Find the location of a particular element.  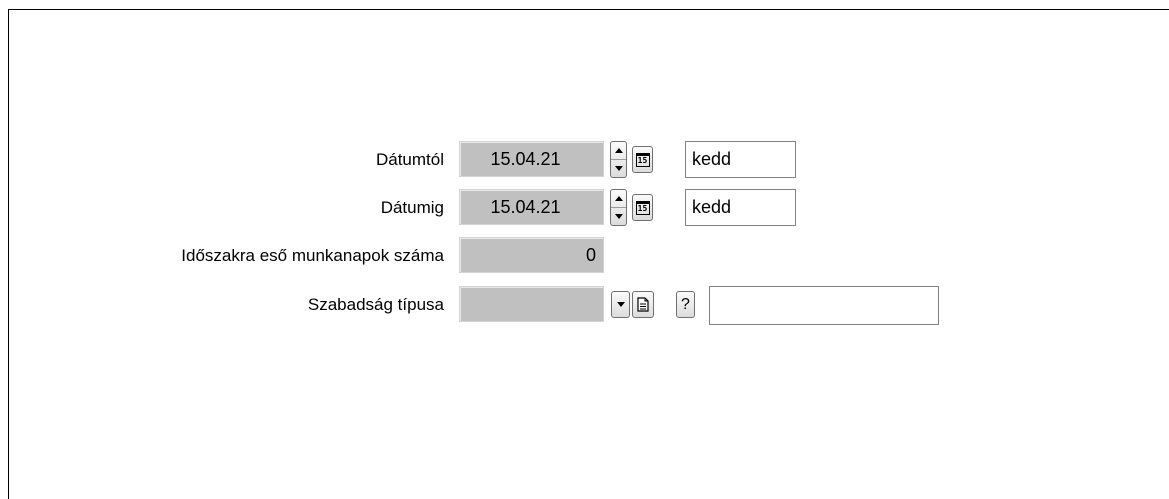

date-to-weekday-field: kedd is located at coordinates (740, 207).